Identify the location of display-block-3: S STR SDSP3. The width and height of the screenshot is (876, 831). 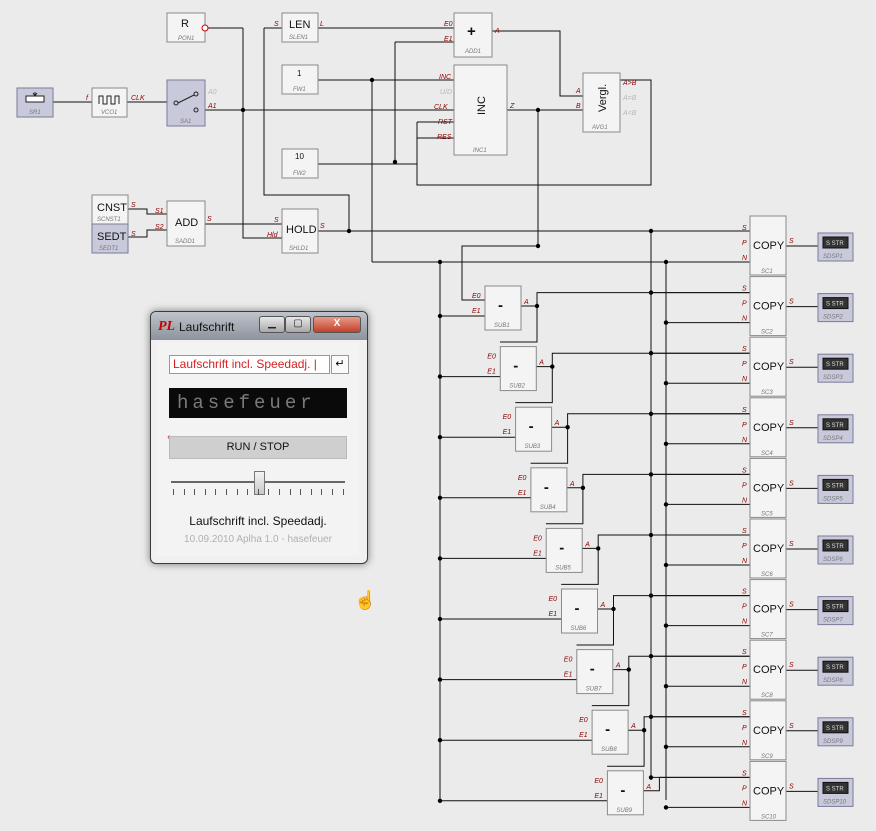
(835, 368).